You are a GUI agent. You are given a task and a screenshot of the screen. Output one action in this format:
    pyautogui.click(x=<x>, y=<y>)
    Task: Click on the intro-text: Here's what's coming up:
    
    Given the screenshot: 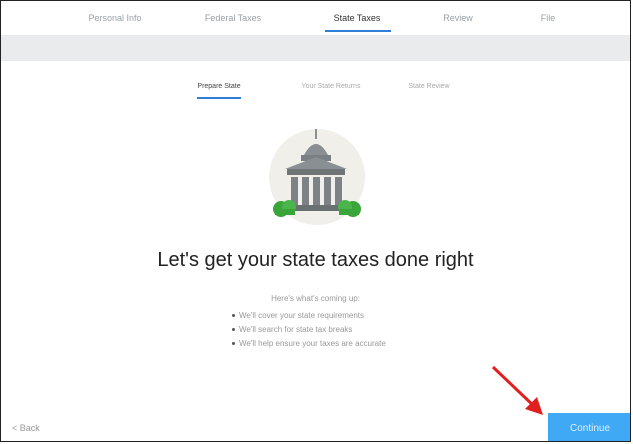 What is the action you would take?
    pyautogui.click(x=315, y=298)
    